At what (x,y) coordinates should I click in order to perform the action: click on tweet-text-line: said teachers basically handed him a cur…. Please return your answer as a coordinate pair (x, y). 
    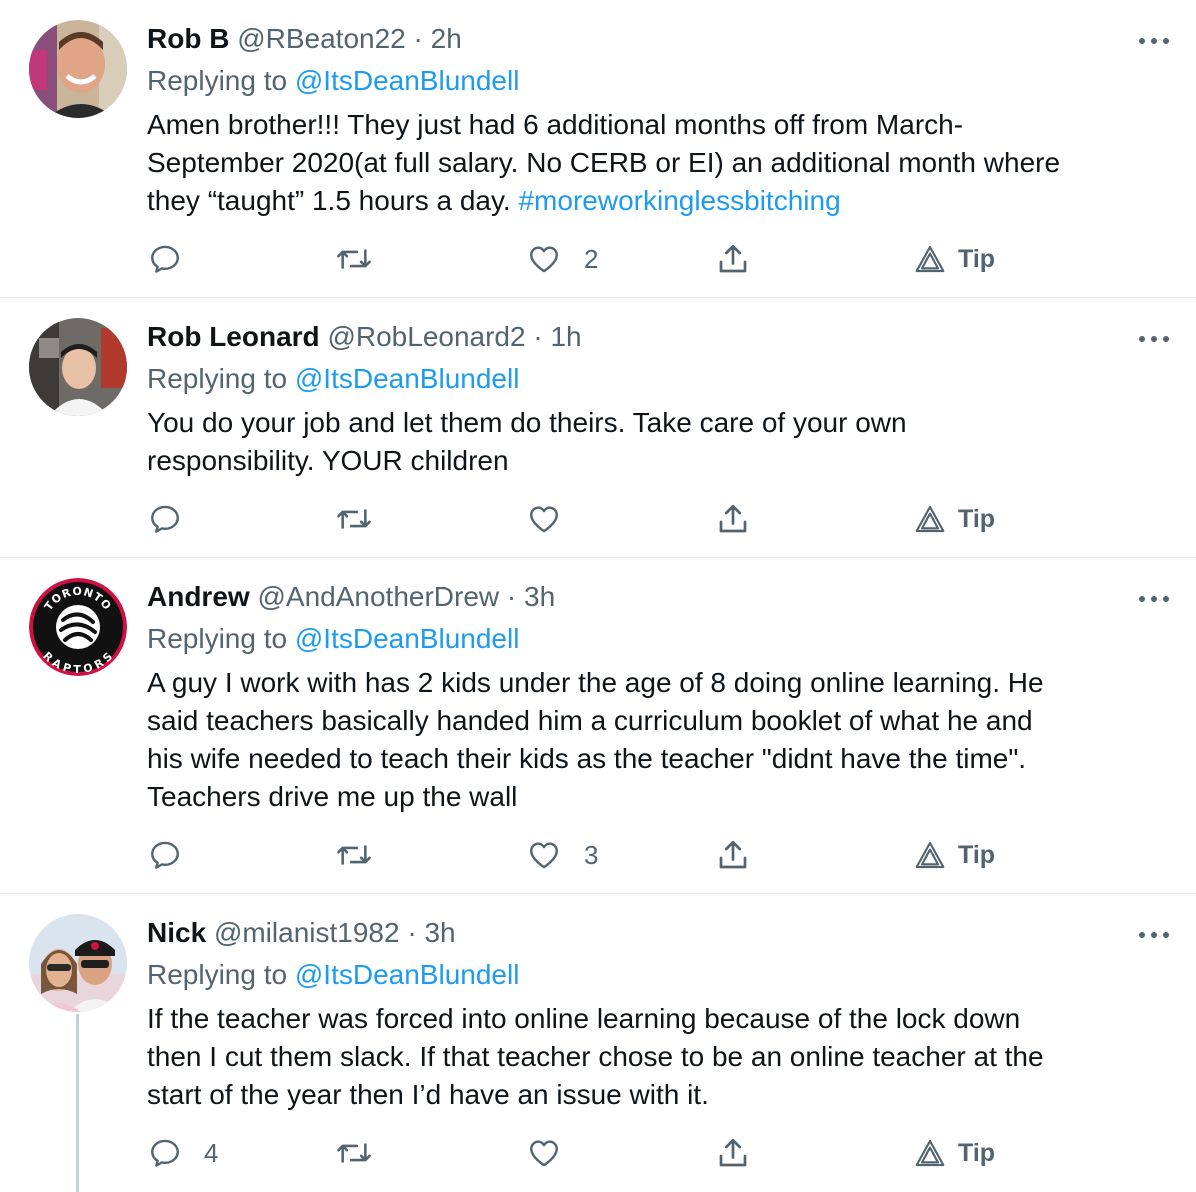
    Looking at the image, I should click on (590, 720).